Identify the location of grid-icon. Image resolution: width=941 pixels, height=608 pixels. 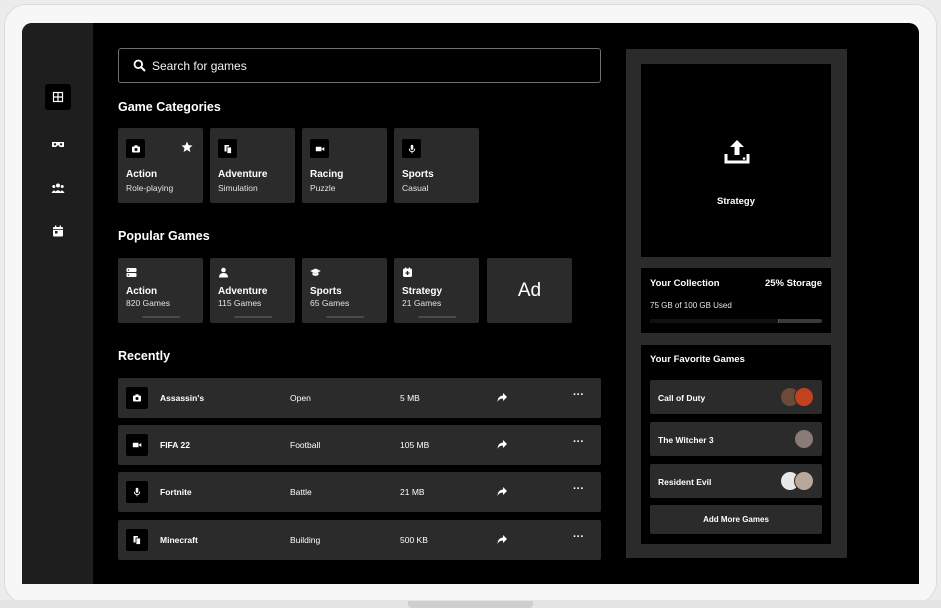
(58, 97).